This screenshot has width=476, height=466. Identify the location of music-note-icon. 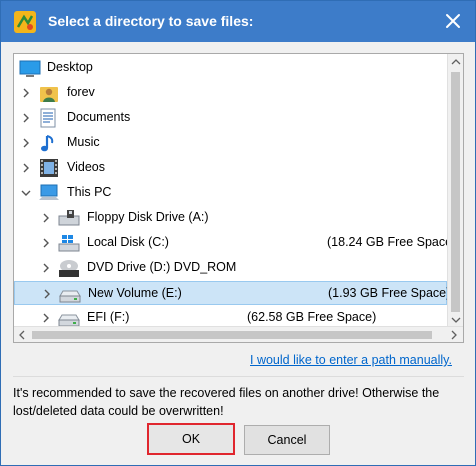
(47, 143).